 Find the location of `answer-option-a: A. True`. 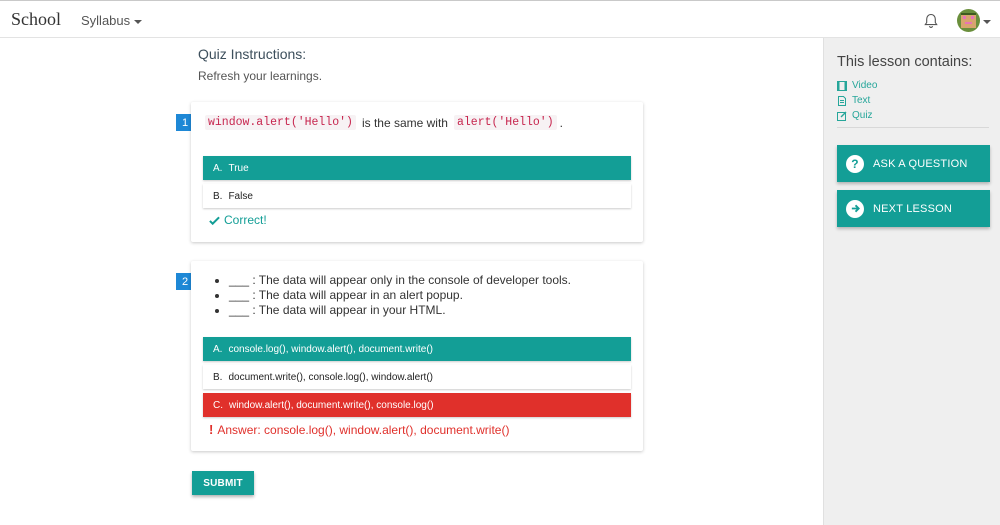

answer-option-a: A. True is located at coordinates (417, 168).